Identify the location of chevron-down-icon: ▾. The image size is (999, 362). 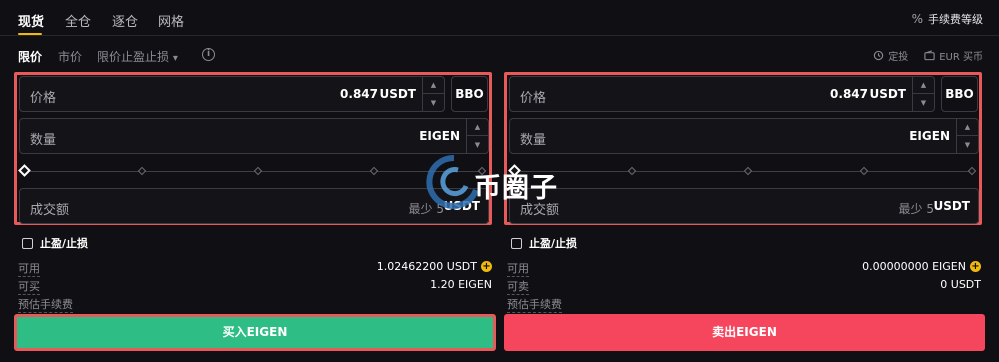
(175, 58).